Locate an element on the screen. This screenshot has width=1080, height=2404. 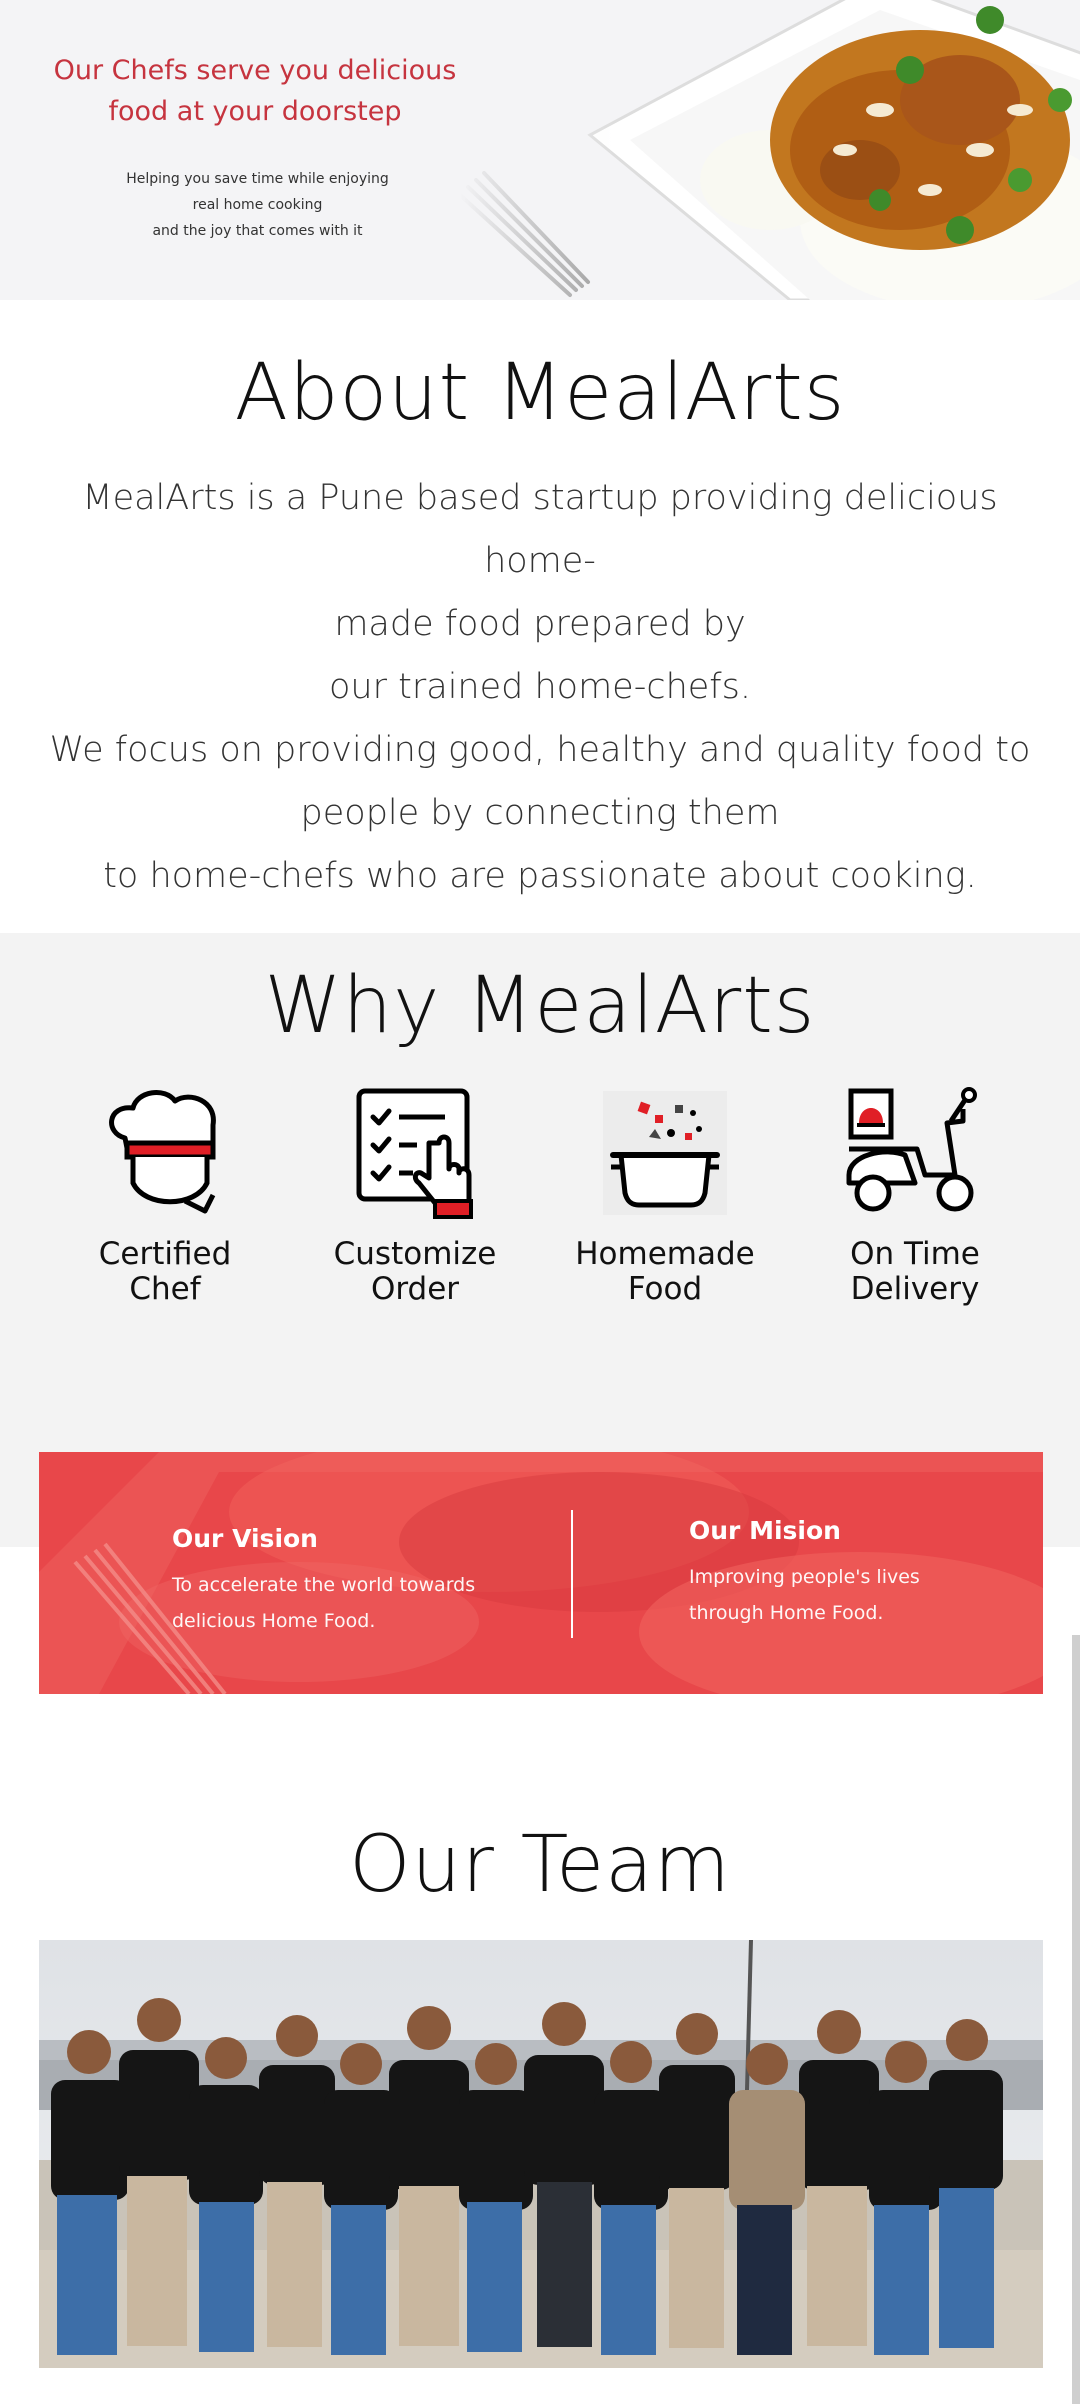
feature-label-line: Certified is located at coordinates (165, 1254).